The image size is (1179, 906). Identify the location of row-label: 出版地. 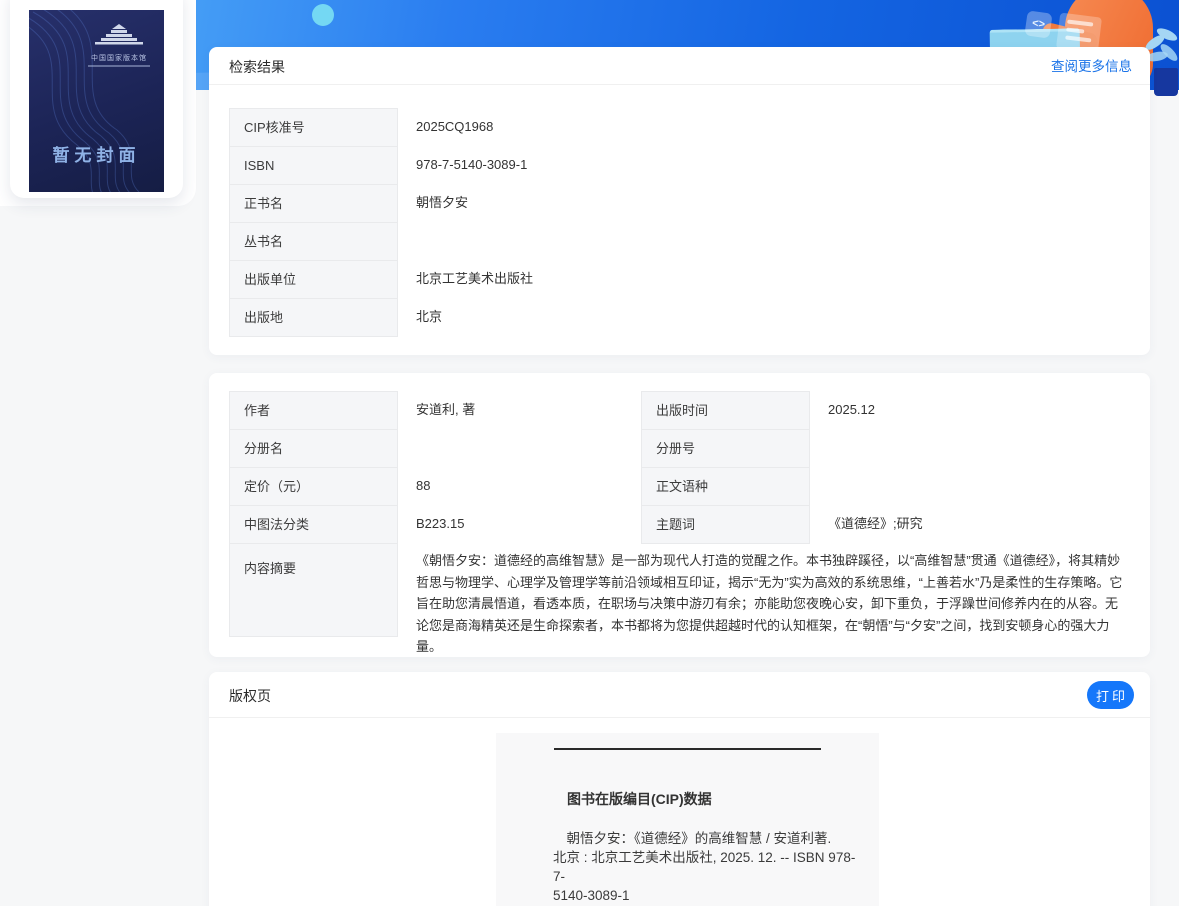
(313, 317).